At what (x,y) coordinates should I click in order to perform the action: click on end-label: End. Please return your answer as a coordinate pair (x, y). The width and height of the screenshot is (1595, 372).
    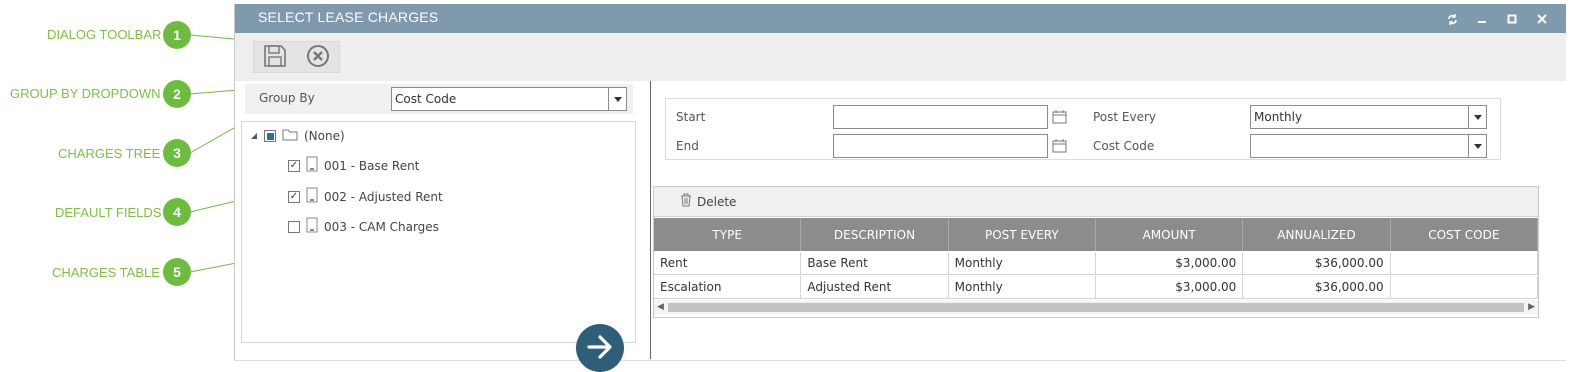
    Looking at the image, I should click on (687, 146).